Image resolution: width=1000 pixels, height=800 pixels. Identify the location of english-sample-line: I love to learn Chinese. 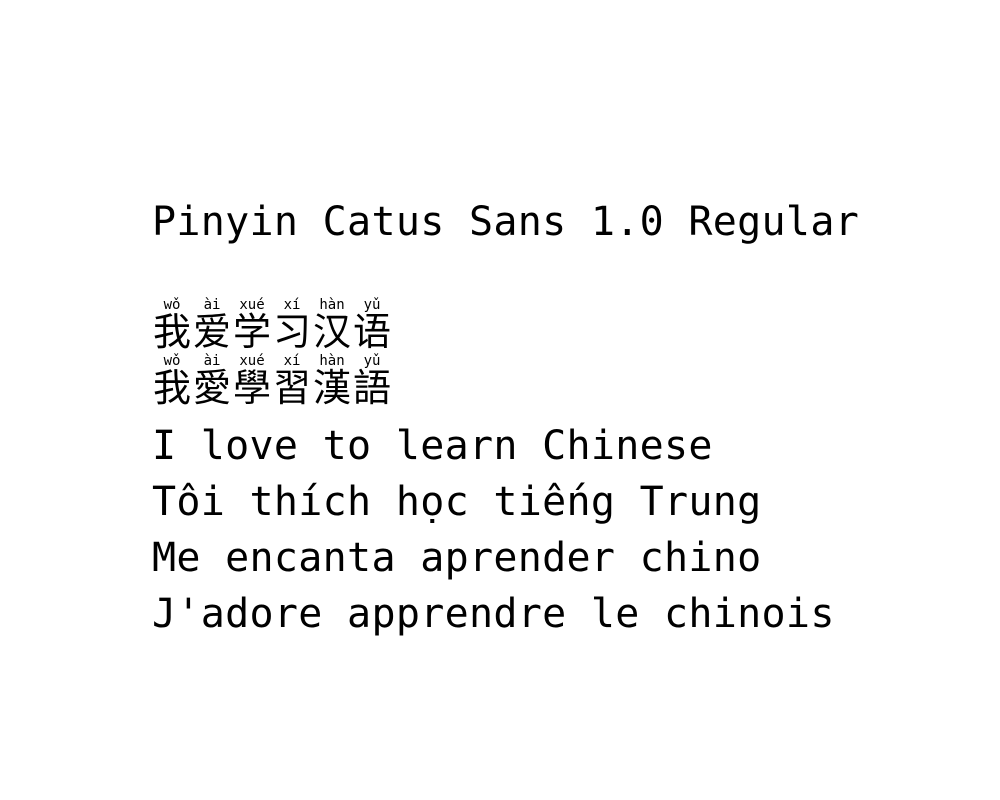
(432, 446).